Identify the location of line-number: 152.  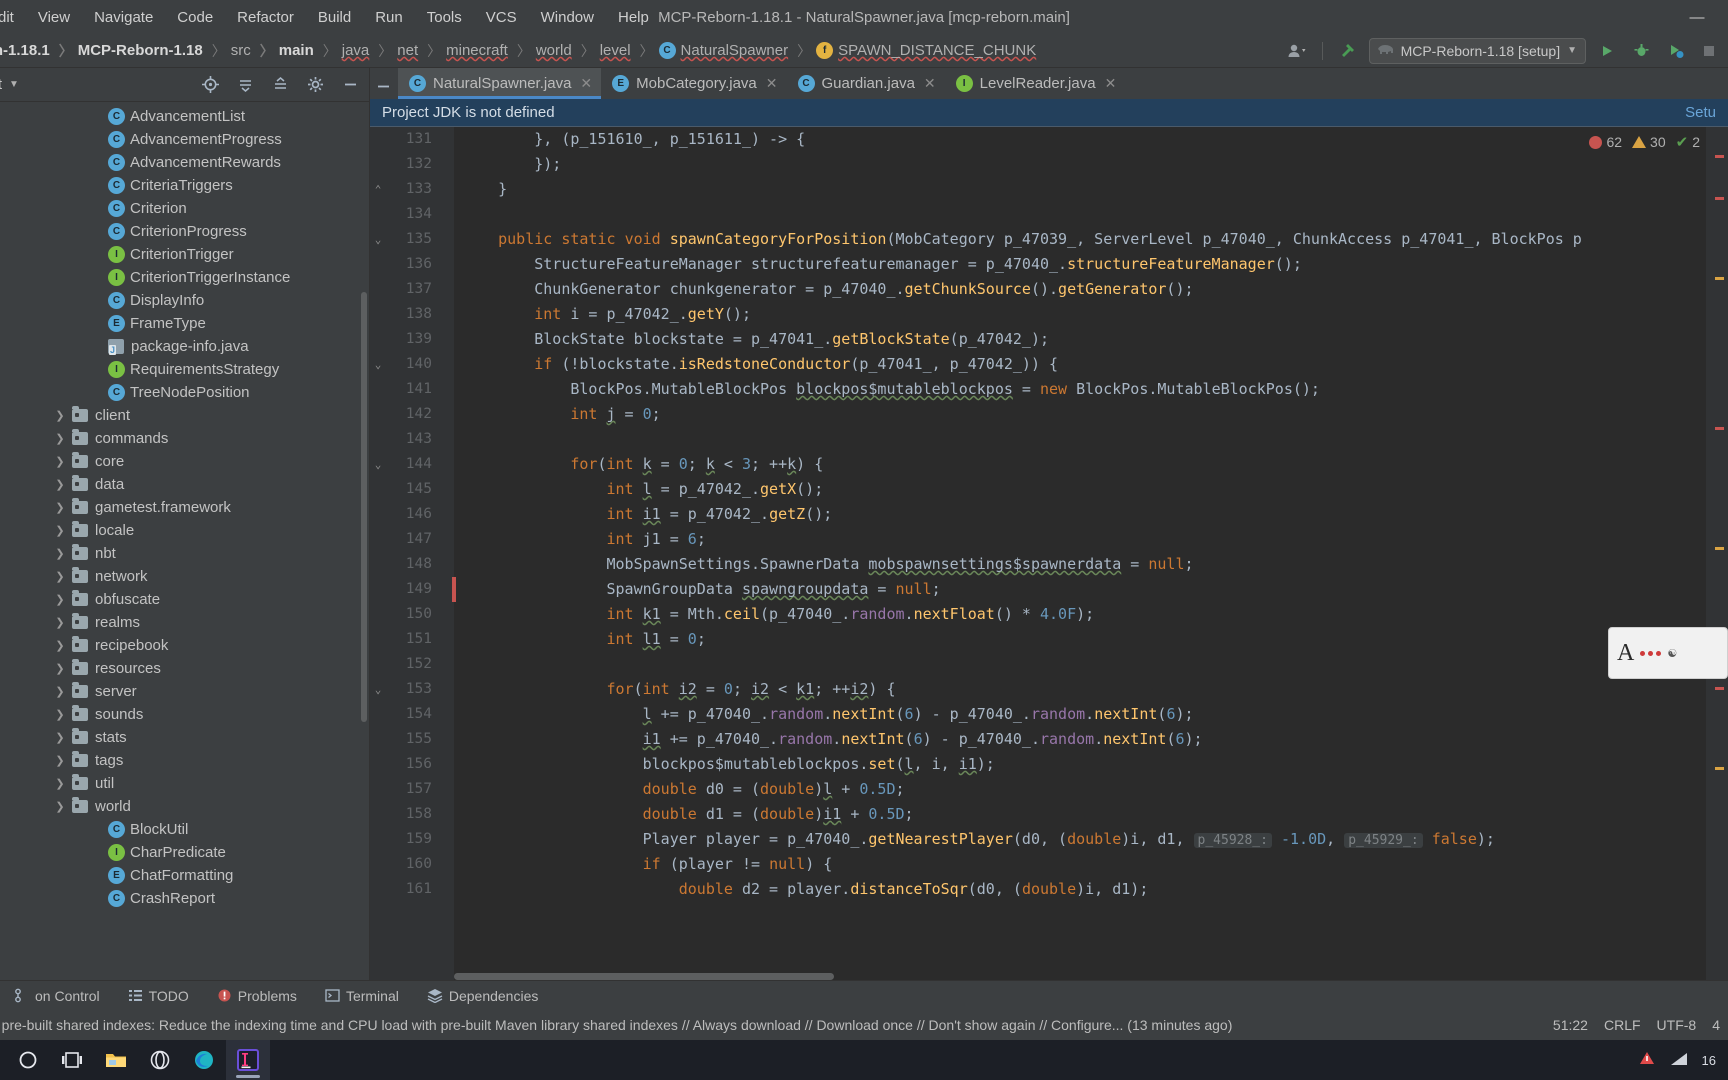
(412, 664).